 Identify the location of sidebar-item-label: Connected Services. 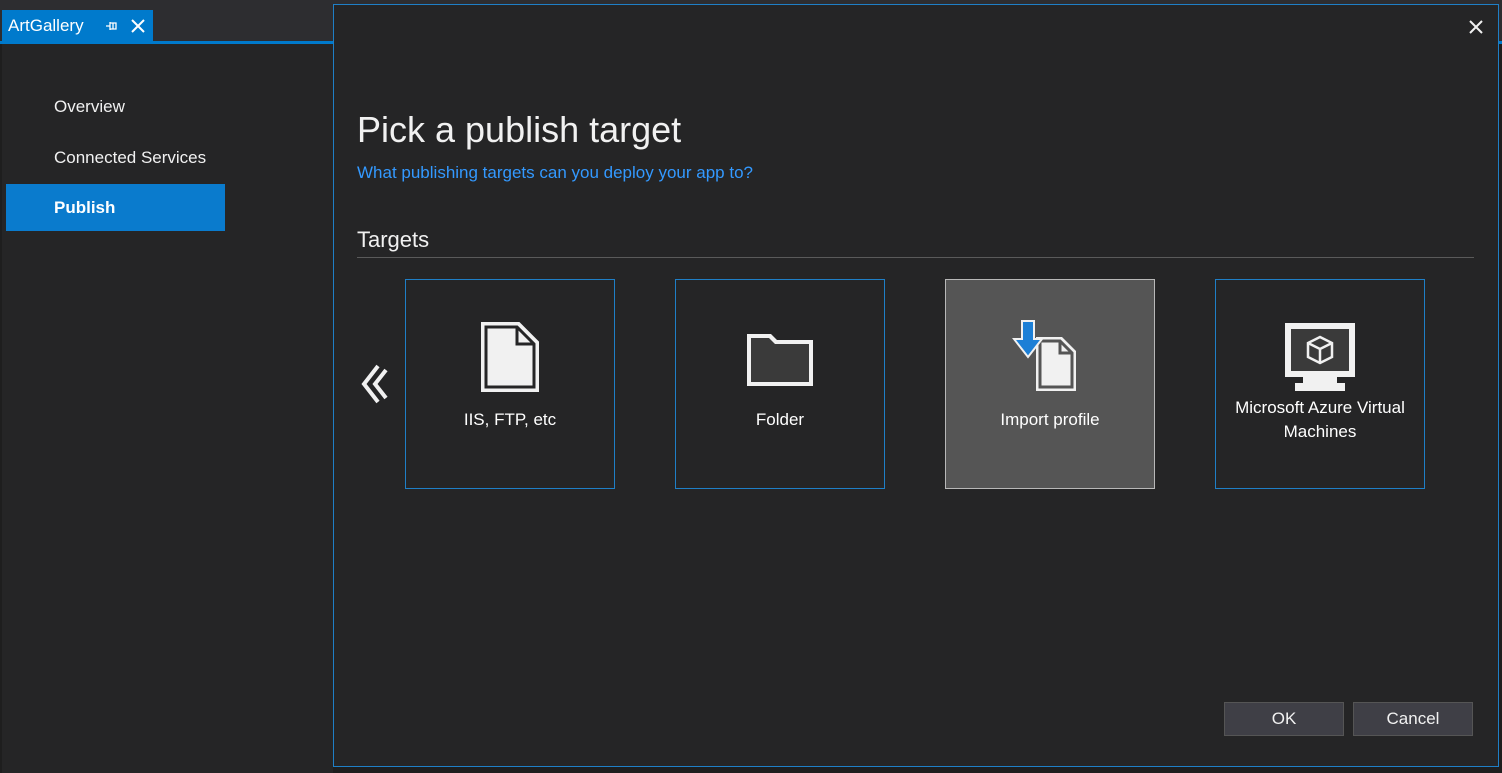
(130, 157).